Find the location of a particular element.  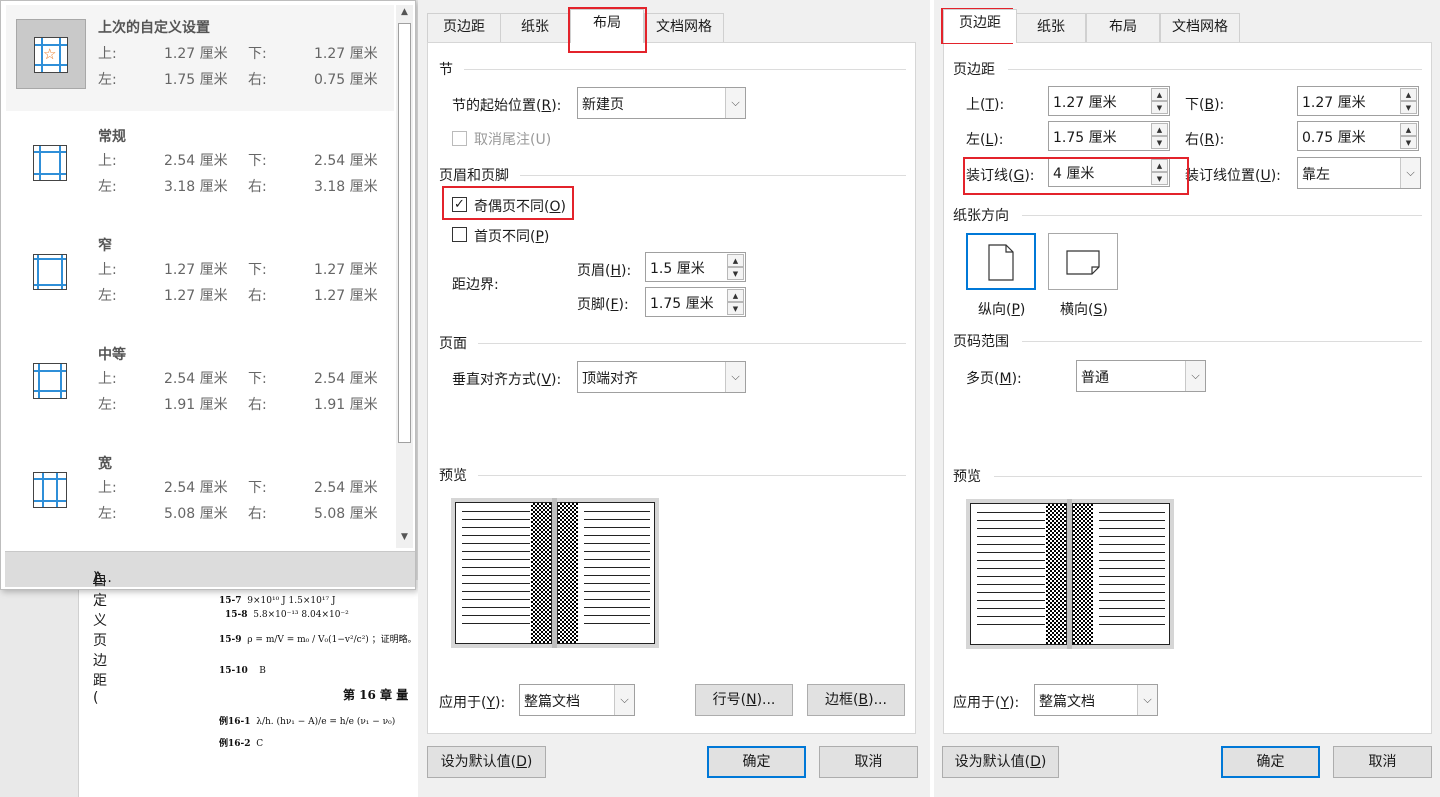

landscape-page-icon is located at coordinates (1083, 262).